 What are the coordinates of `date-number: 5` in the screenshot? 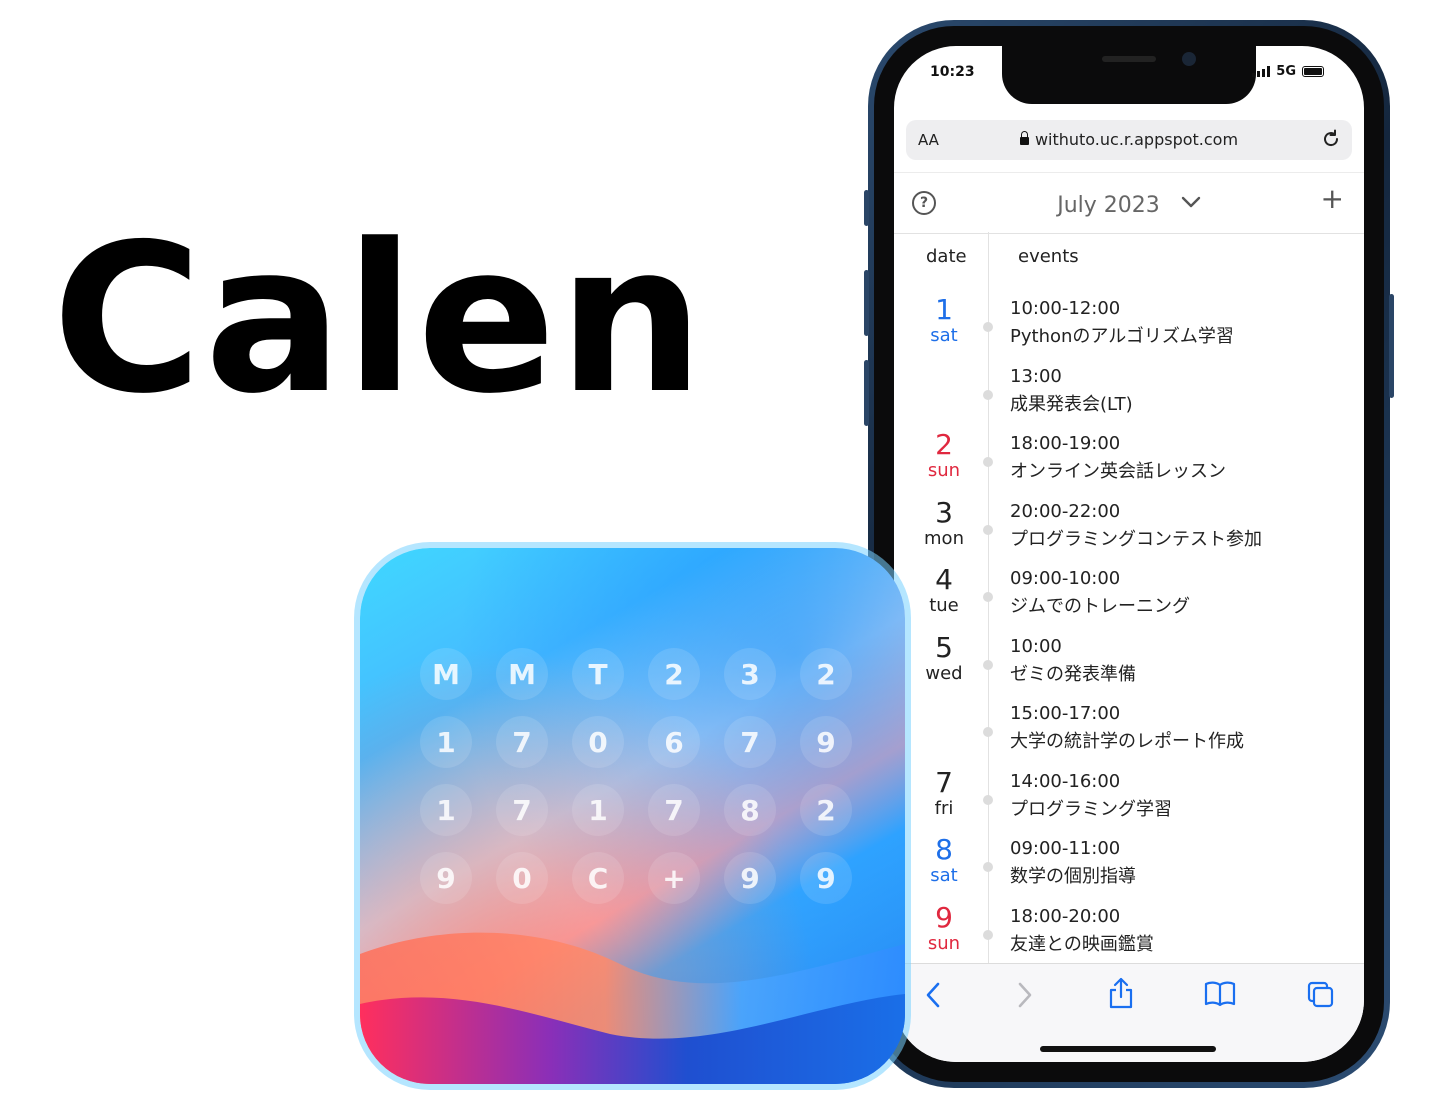 It's located at (944, 647).